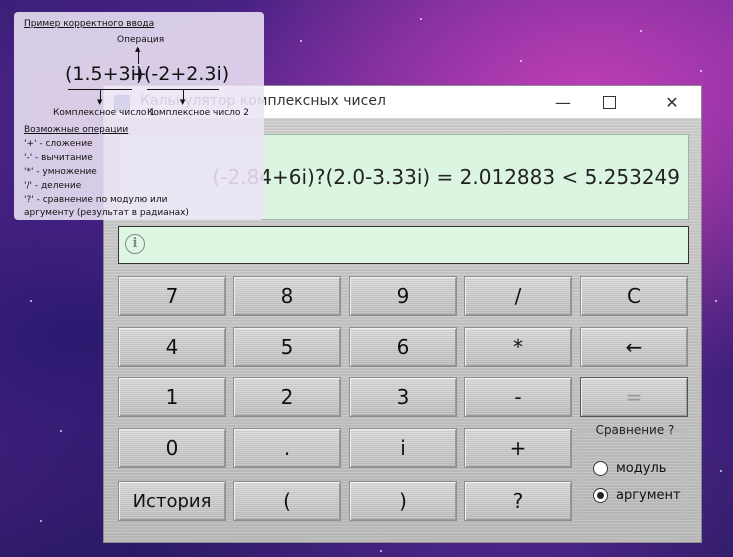 This screenshot has height=557, width=733. Describe the element at coordinates (187, 74) in the screenshot. I see `example-number-2: (-2+2.3i)` at that location.